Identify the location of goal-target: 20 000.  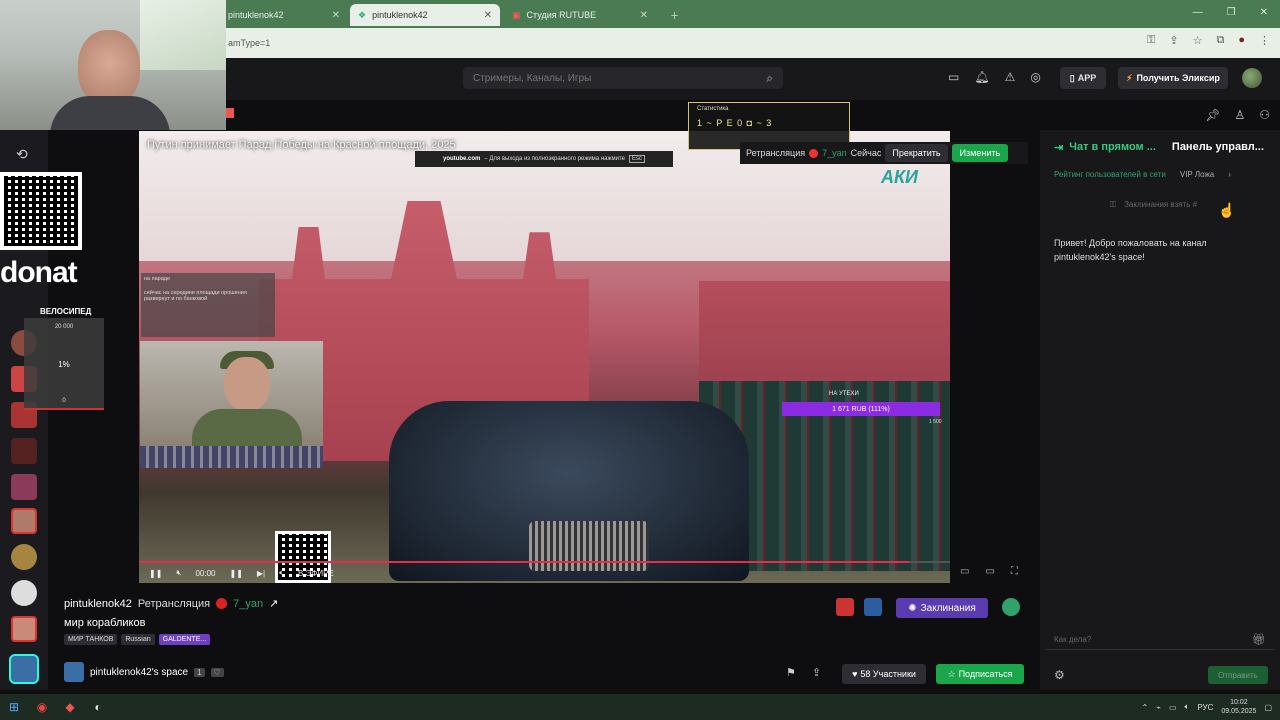
(64, 327).